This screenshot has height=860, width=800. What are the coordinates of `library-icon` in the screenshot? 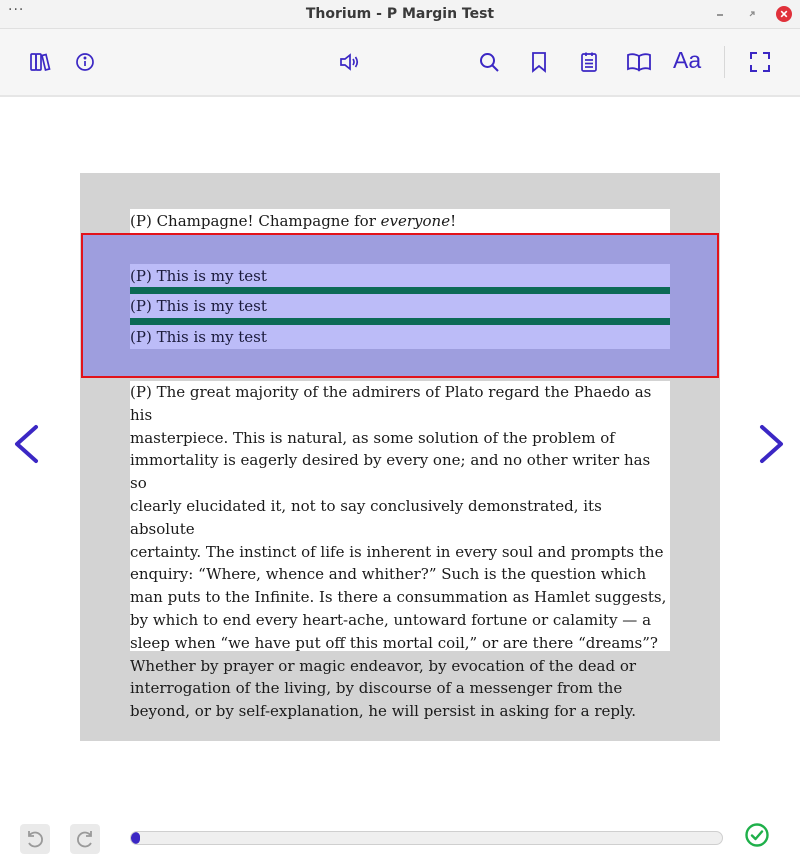 It's located at (40, 62).